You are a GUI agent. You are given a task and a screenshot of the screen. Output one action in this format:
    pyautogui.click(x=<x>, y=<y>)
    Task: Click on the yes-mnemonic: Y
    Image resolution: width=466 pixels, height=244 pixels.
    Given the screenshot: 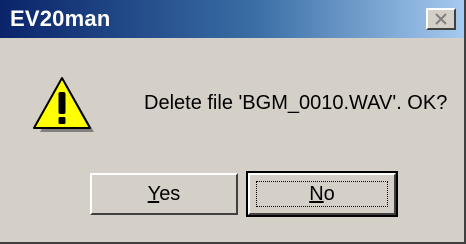 What is the action you would take?
    pyautogui.click(x=153, y=193)
    